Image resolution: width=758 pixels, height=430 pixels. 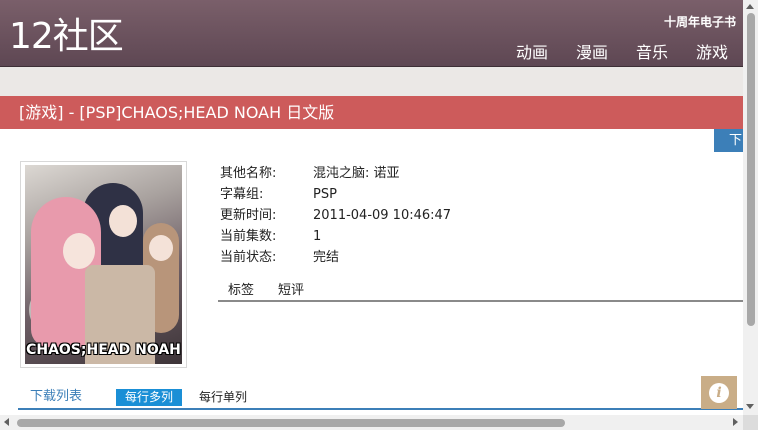 What do you see at coordinates (592, 51) in the screenshot?
I see `nav-item-manga: 漫画` at bounding box center [592, 51].